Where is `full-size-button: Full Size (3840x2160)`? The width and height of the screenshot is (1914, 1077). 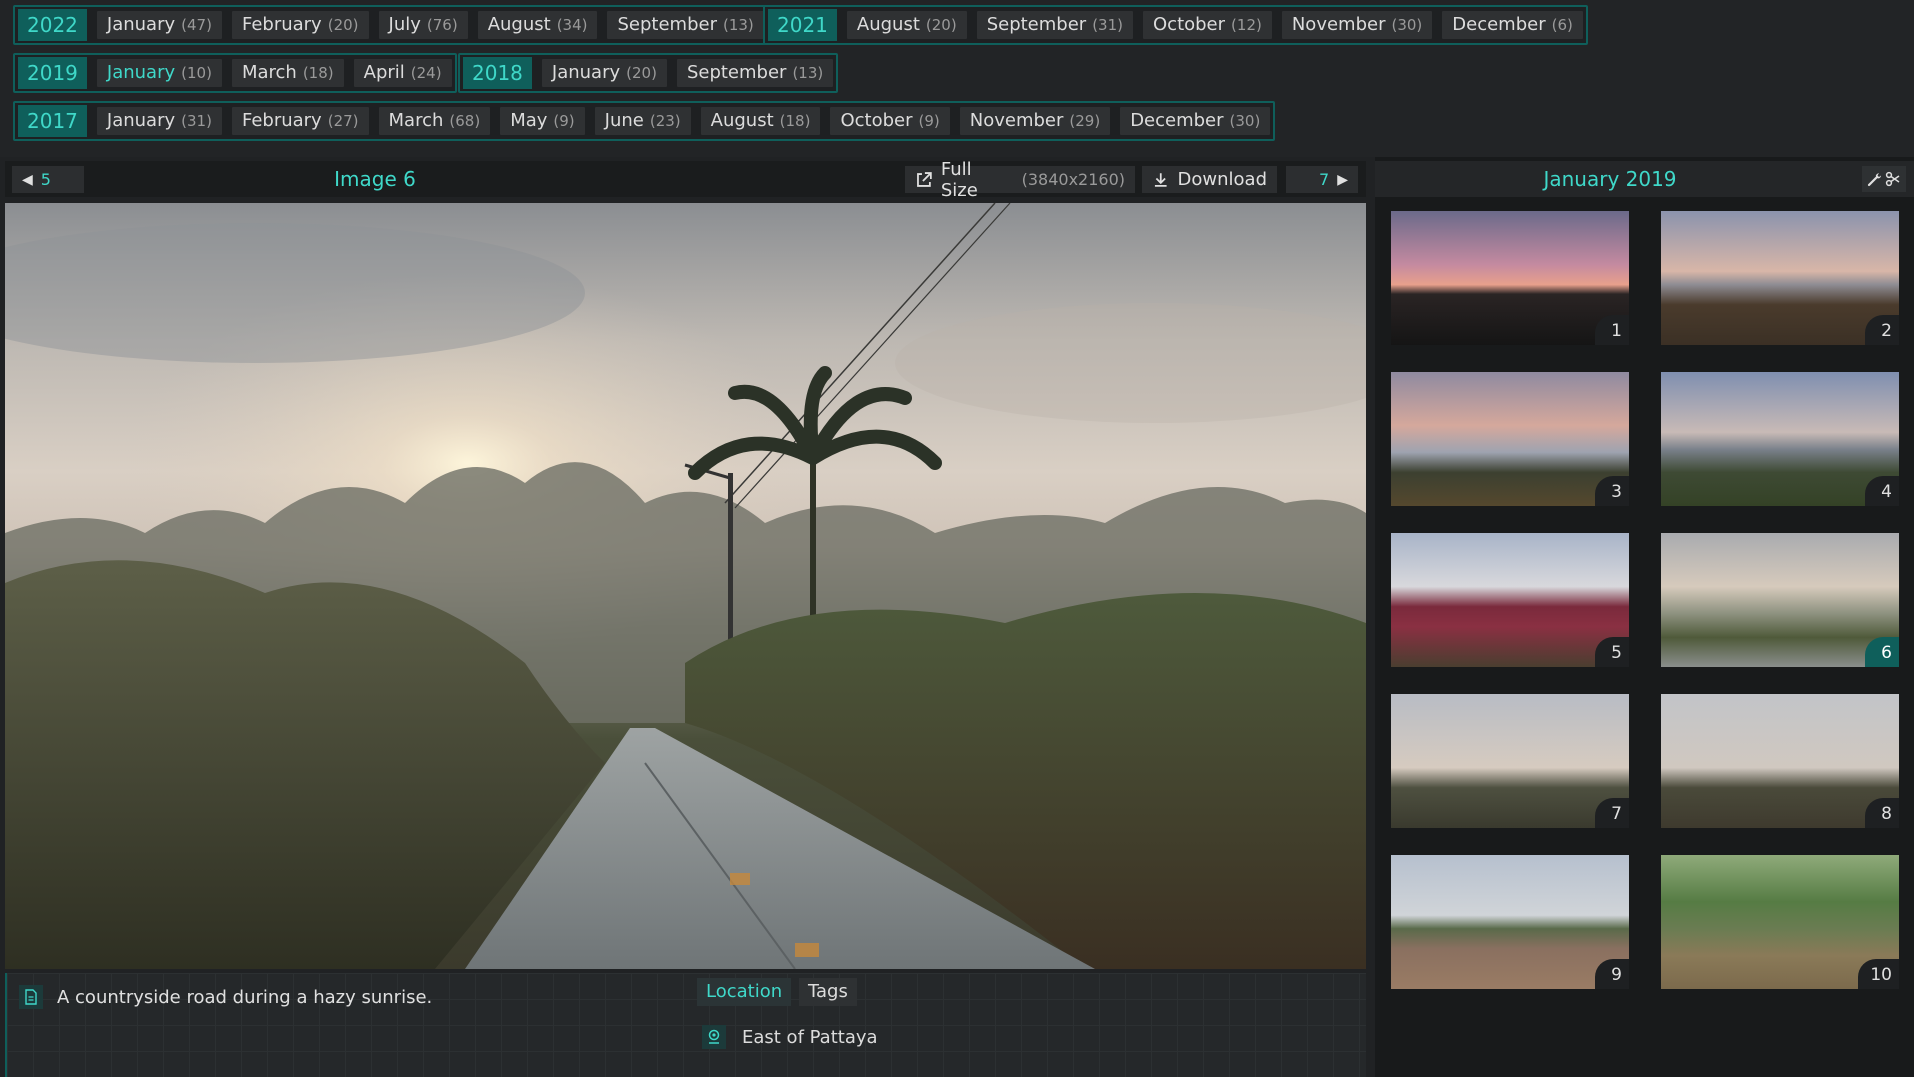
full-size-button: Full Size (3840x2160) is located at coordinates (1020, 180).